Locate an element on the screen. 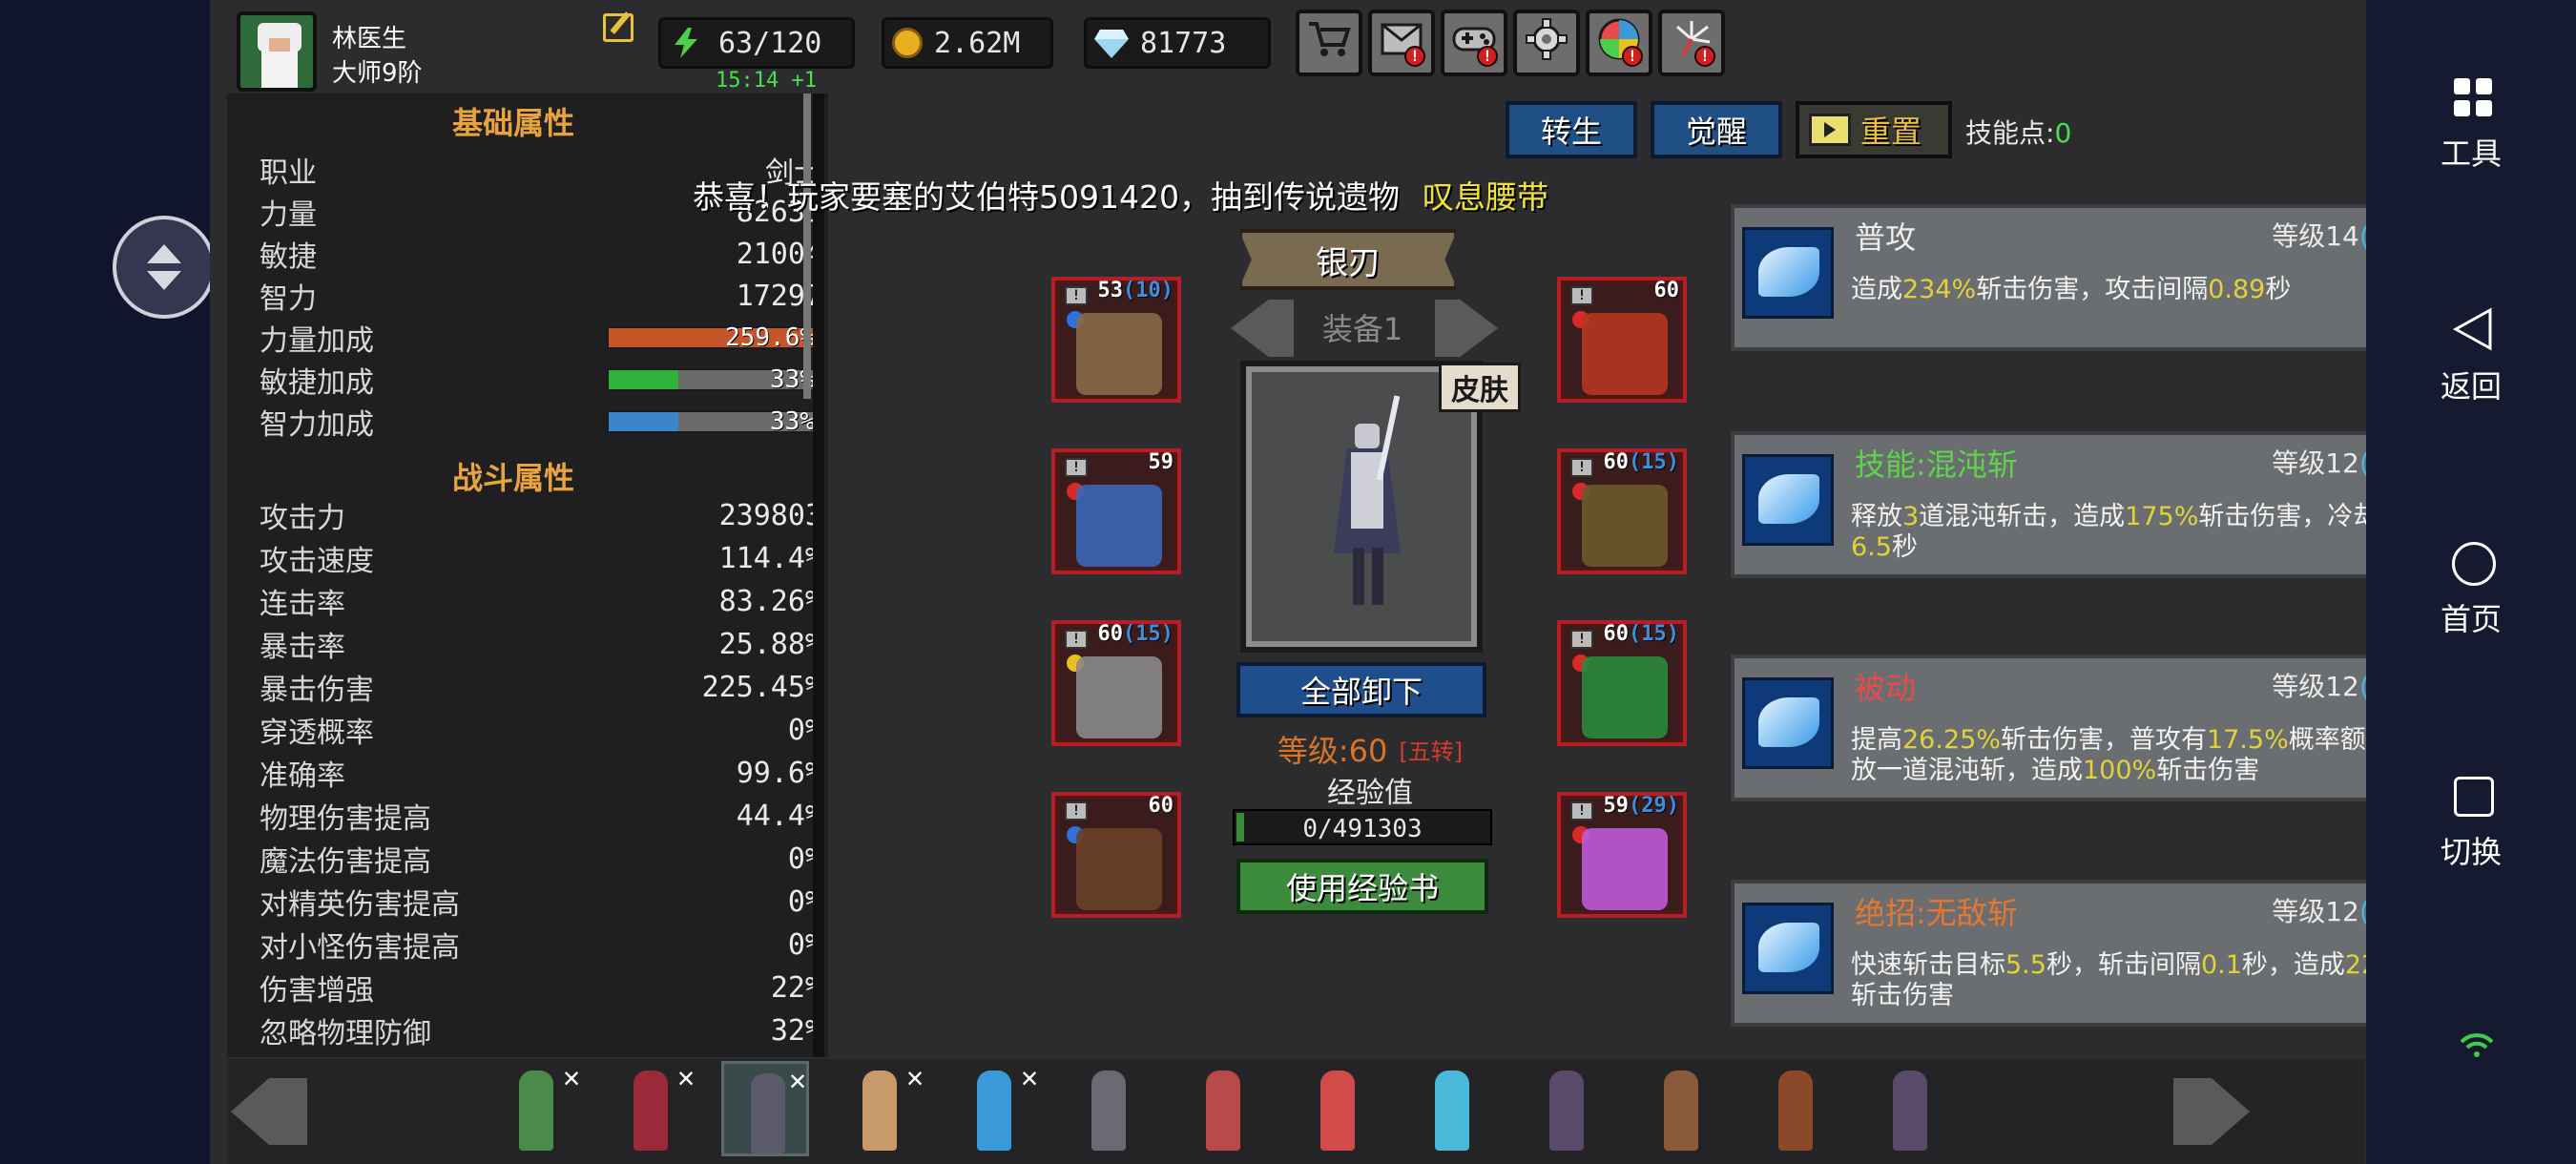  switch-label: 切换 is located at coordinates (2471, 850).